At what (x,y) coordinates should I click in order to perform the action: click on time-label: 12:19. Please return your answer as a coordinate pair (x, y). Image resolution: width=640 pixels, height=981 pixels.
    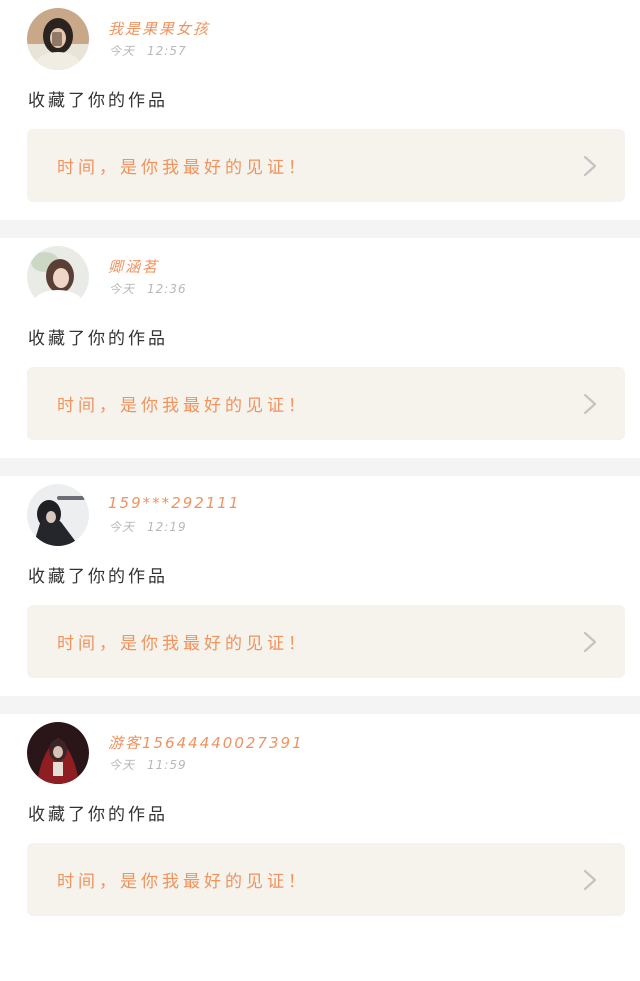
    Looking at the image, I should click on (167, 527).